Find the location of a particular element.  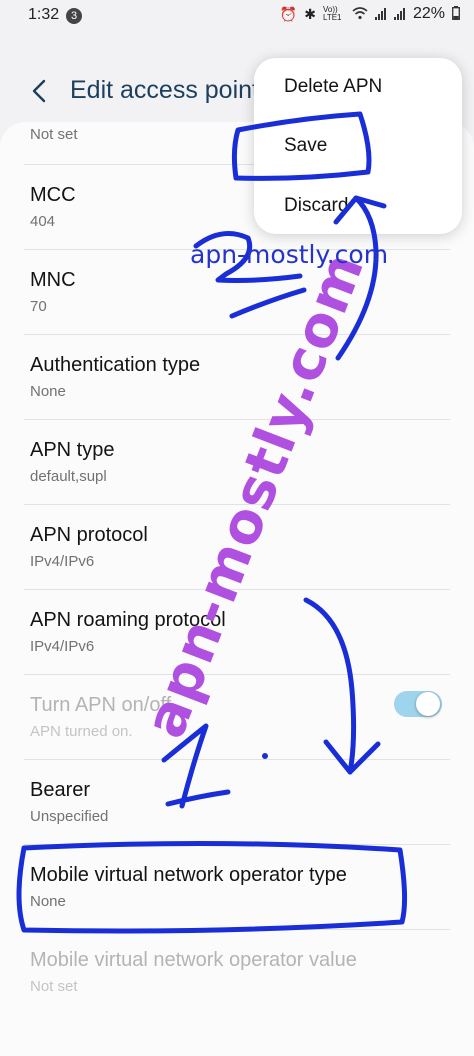

menu-item-discard: Discard is located at coordinates (316, 206).